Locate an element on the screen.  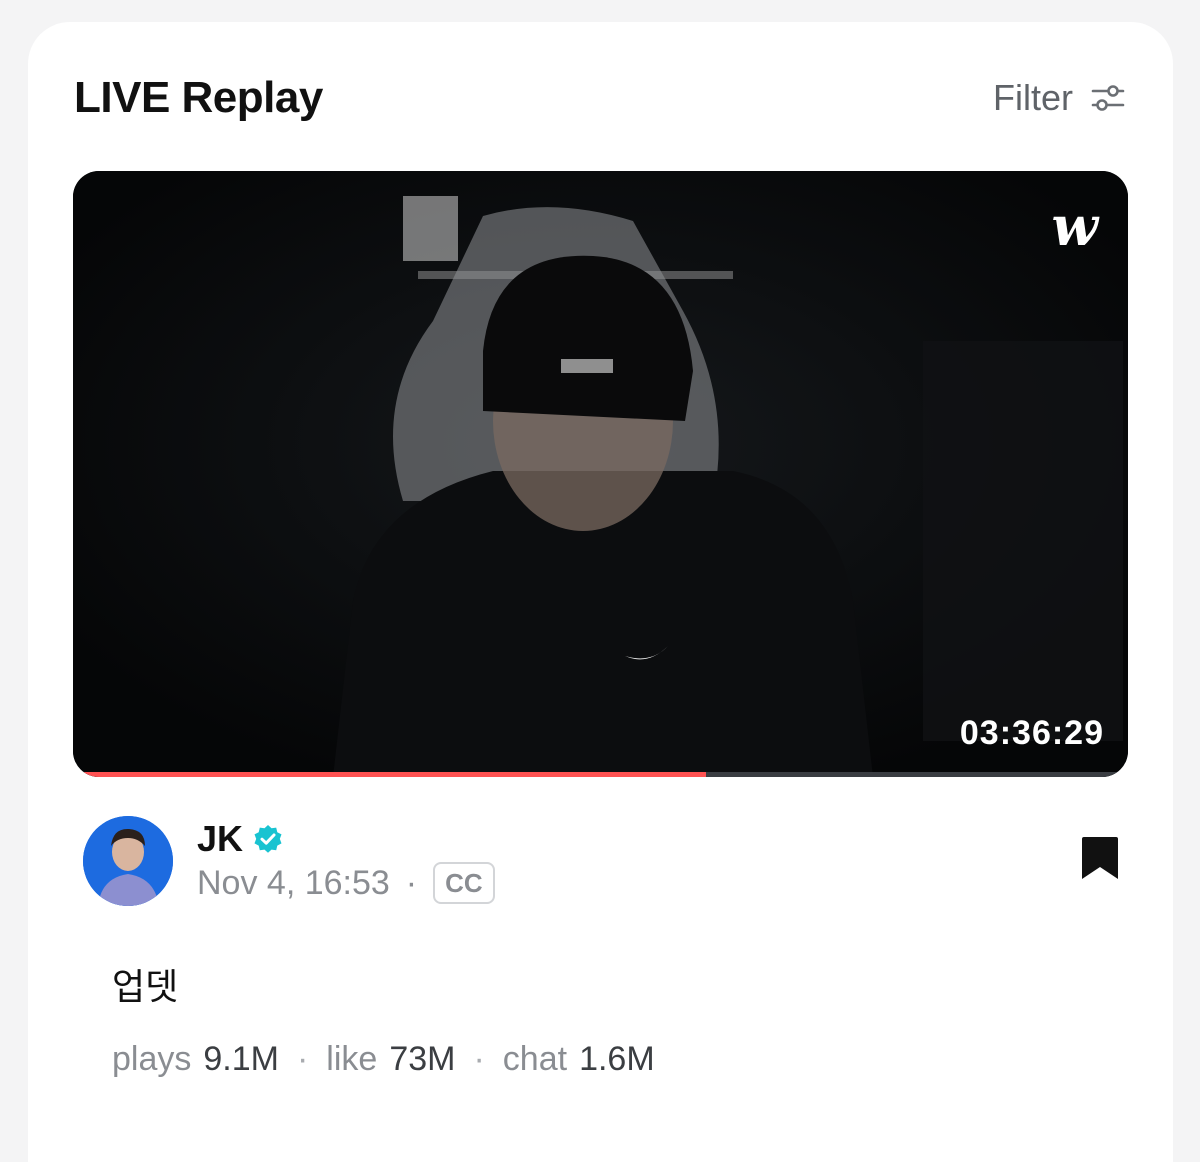
author-name-row: JK is located at coordinates (240, 839).